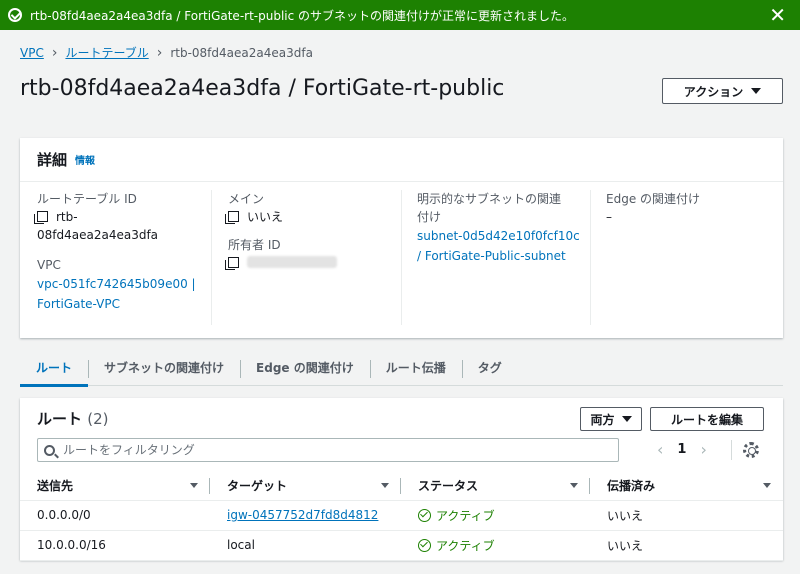 The width and height of the screenshot is (800, 574). Describe the element at coordinates (609, 217) in the screenshot. I see `edge-value: –` at that location.